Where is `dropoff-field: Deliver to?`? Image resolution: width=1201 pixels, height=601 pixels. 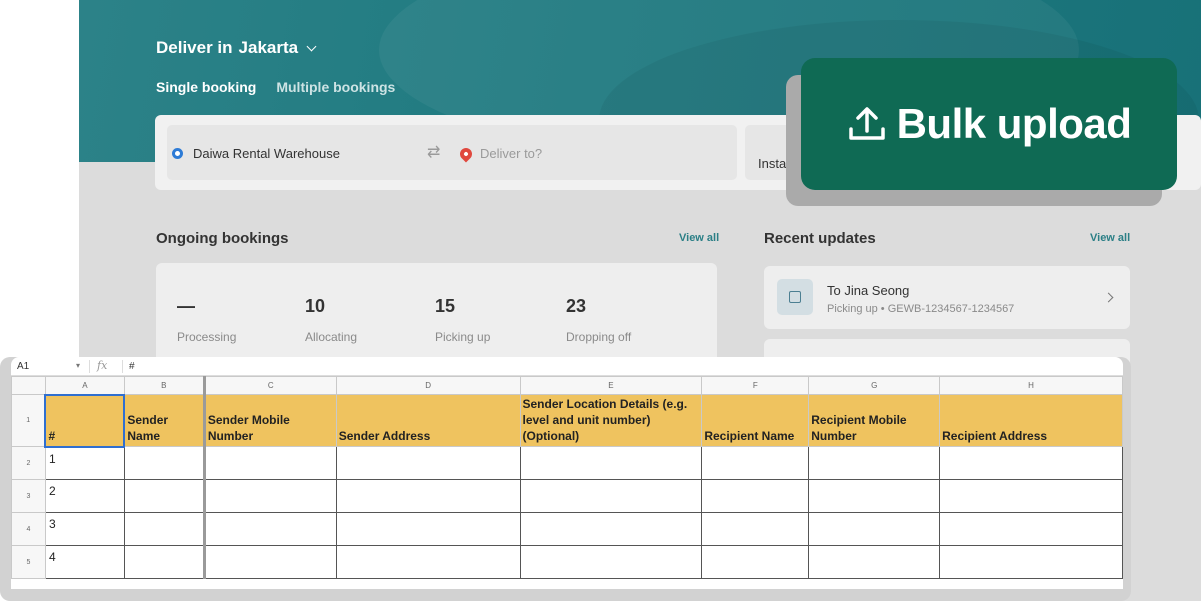
dropoff-field: Deliver to? is located at coordinates (500, 153).